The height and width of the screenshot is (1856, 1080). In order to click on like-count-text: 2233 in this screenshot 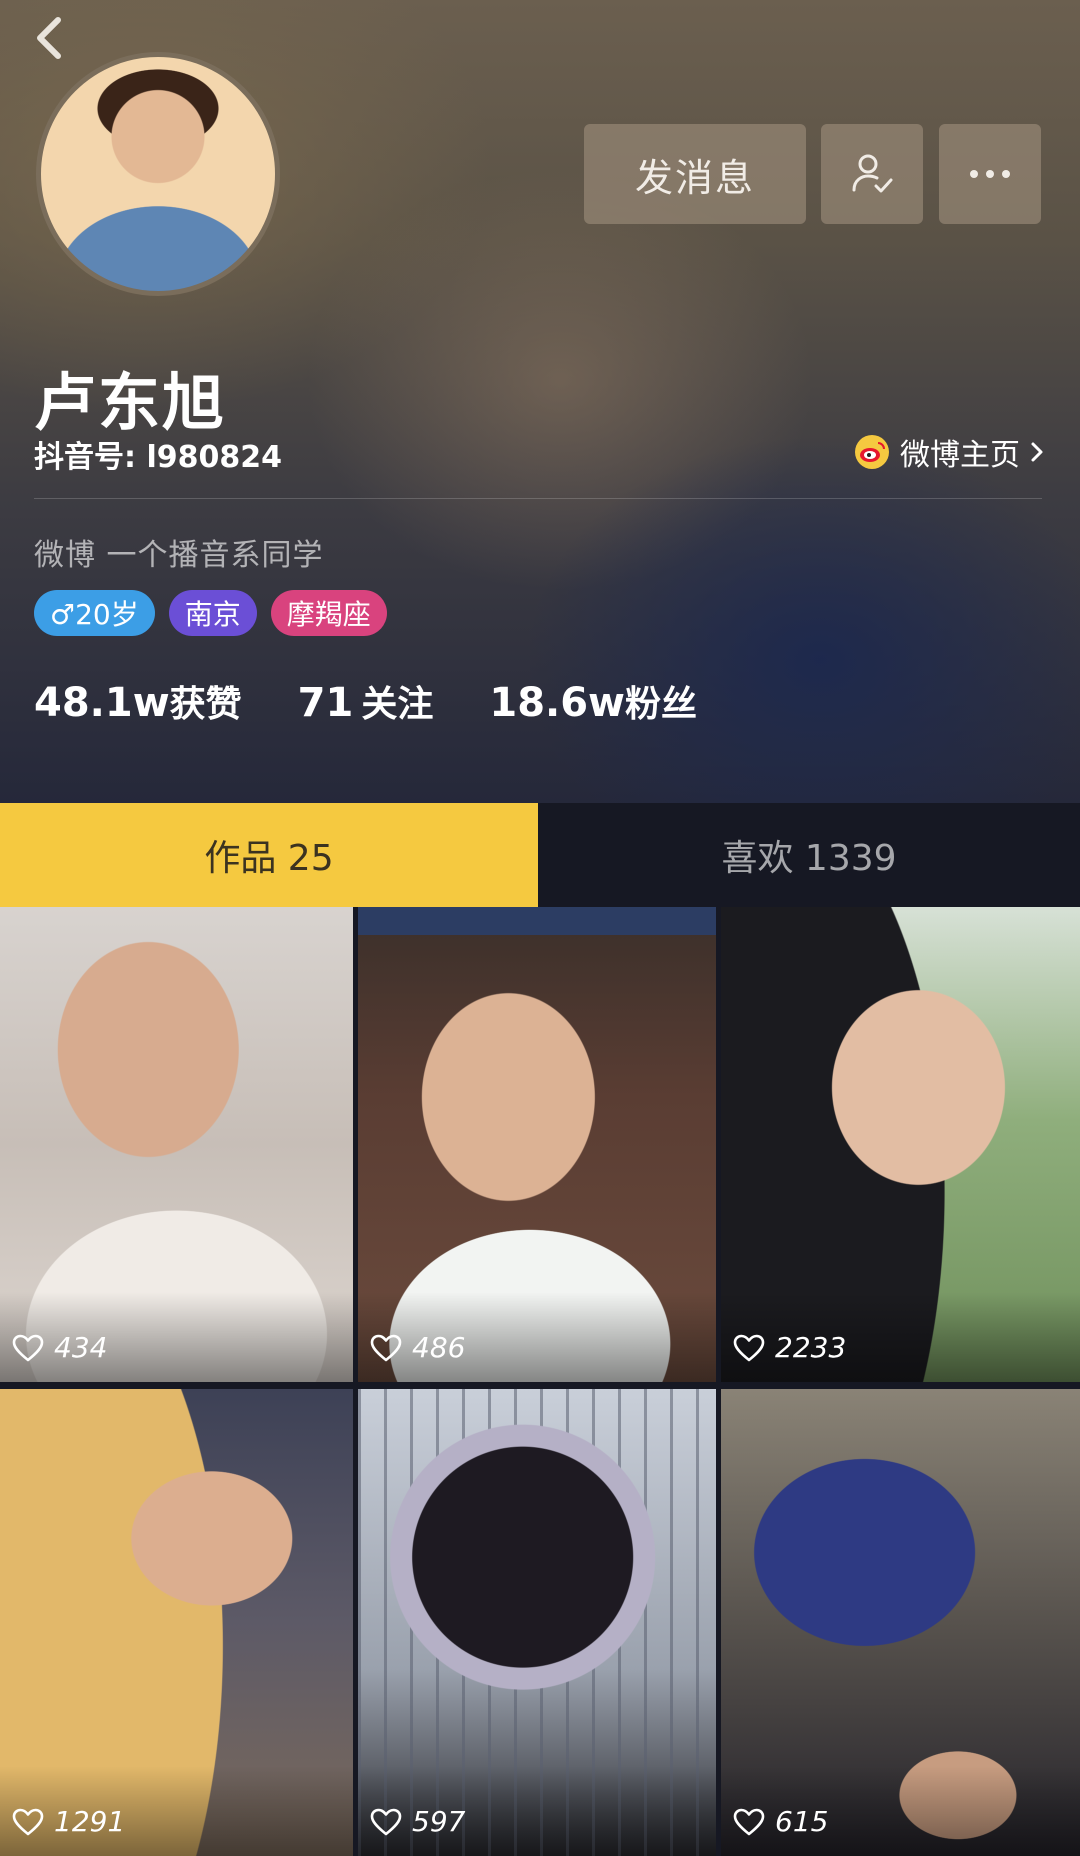, I will do `click(811, 1347)`.